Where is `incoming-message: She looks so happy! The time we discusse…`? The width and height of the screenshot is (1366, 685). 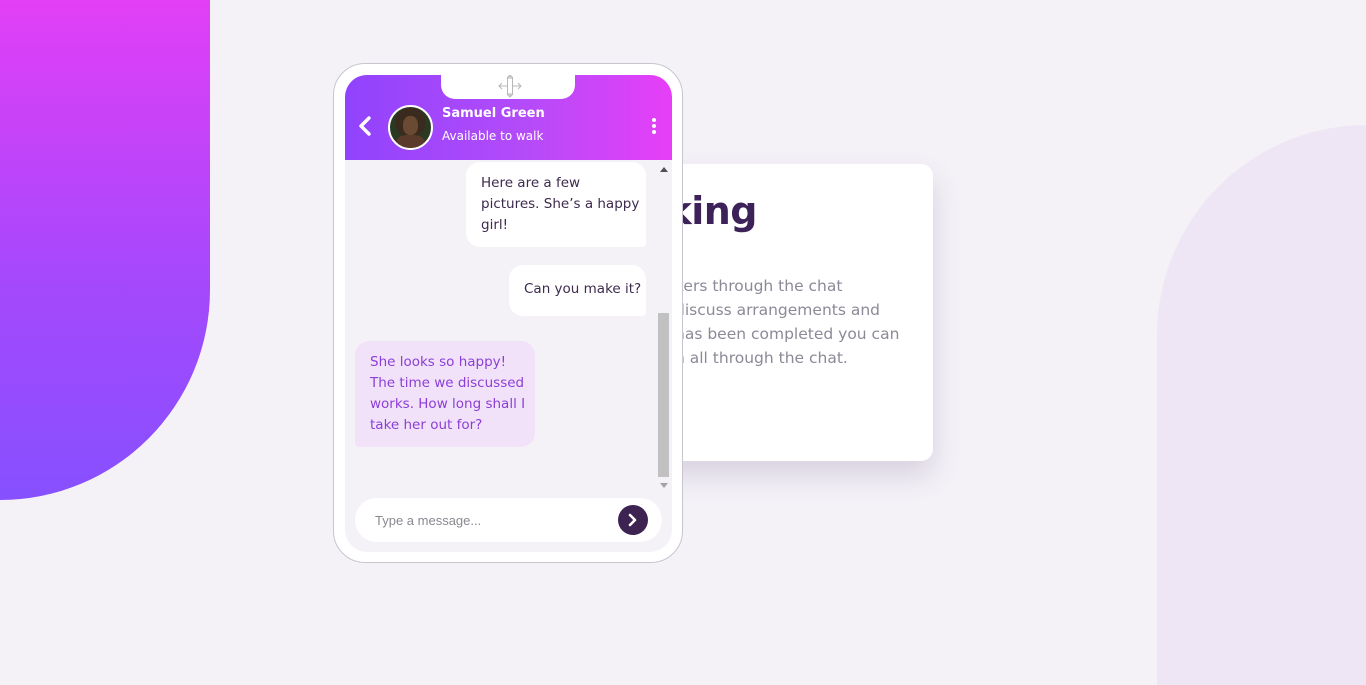
incoming-message: She looks so happy! The time we discusse… is located at coordinates (445, 394).